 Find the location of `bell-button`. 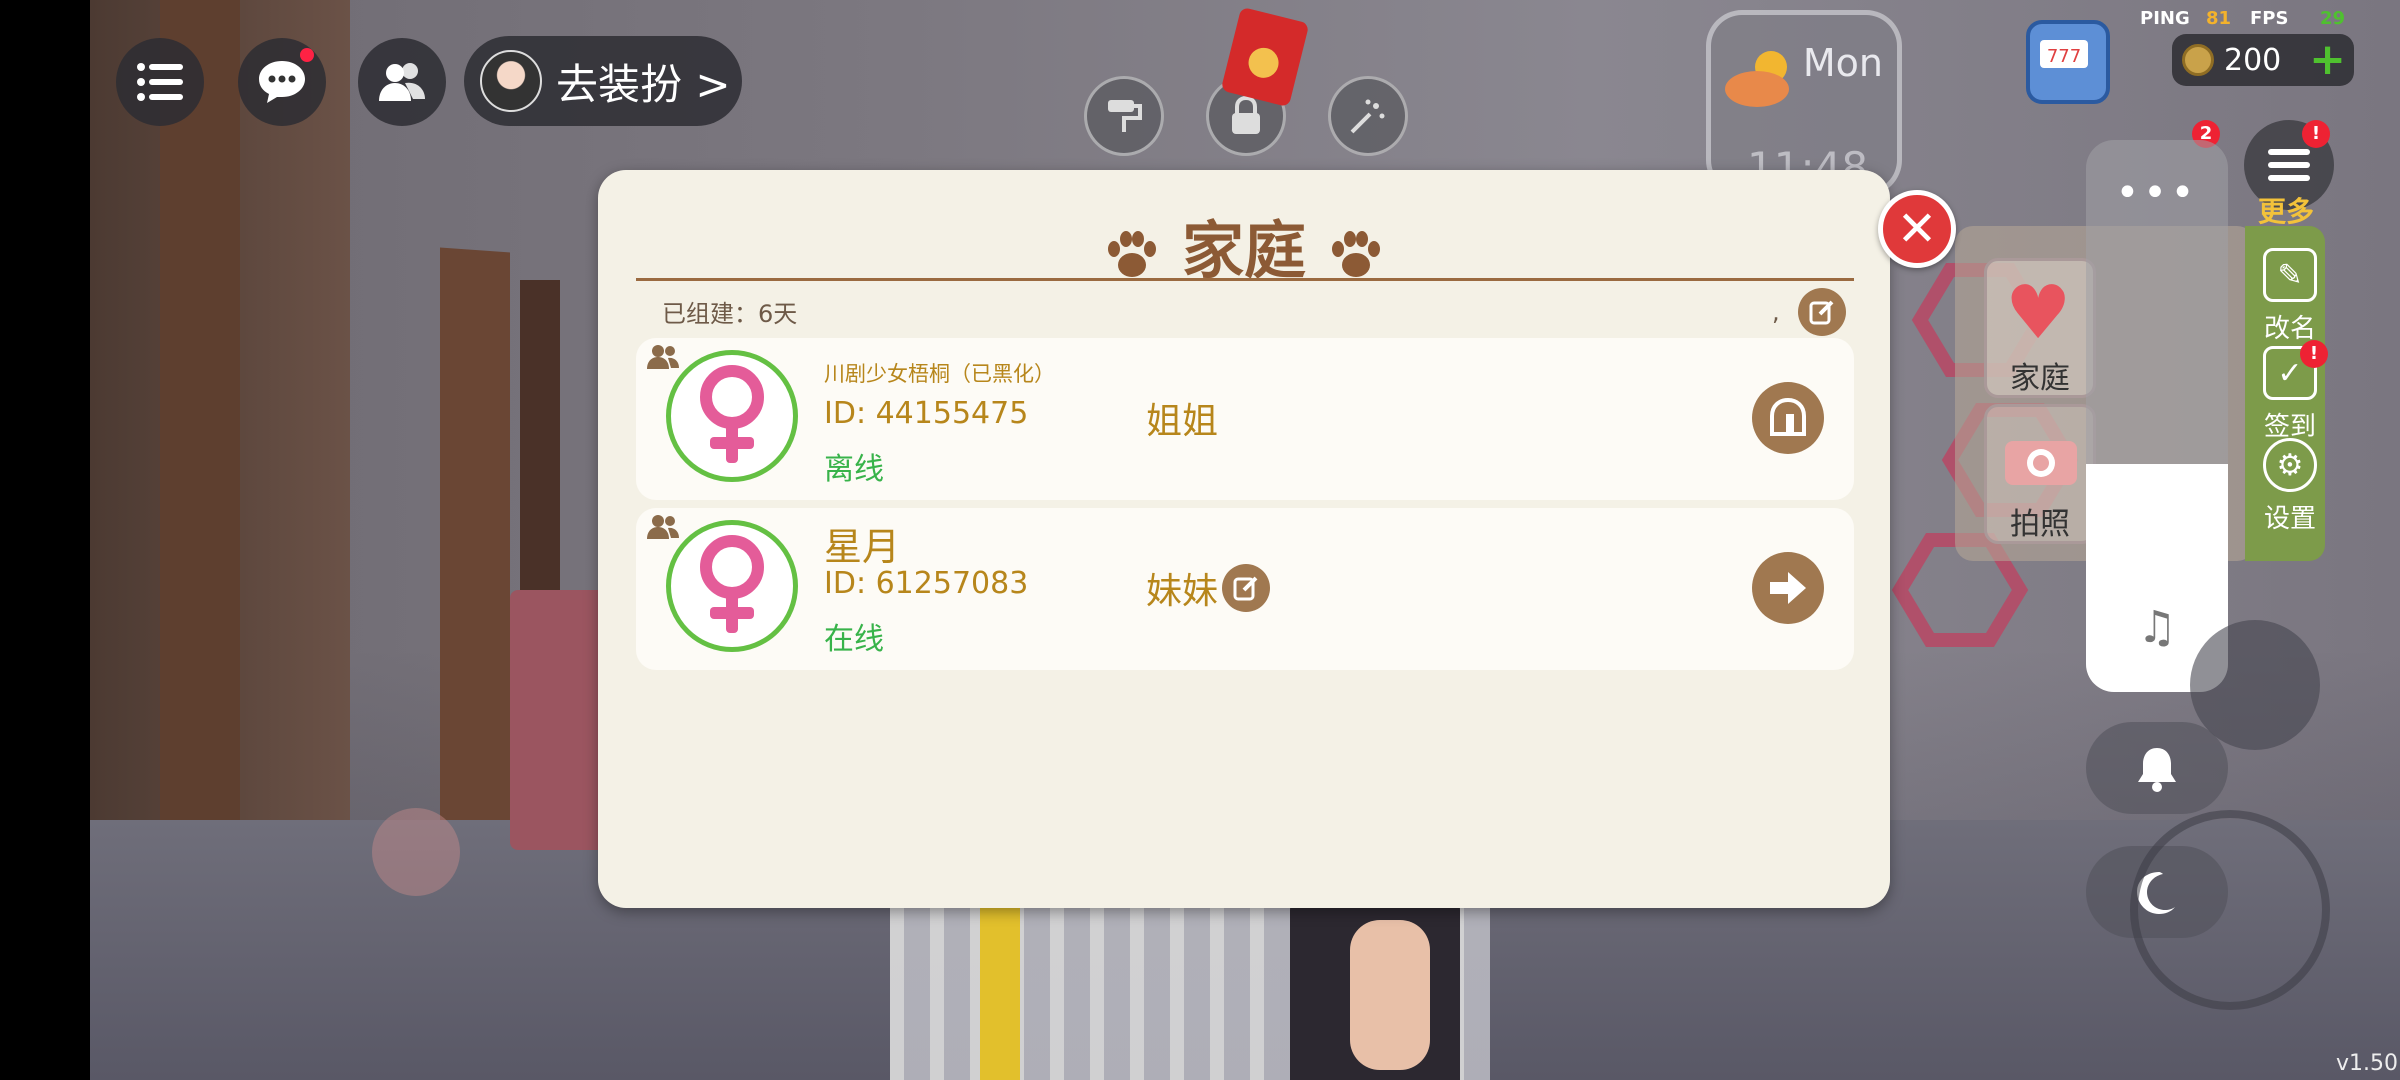

bell-button is located at coordinates (2157, 768).